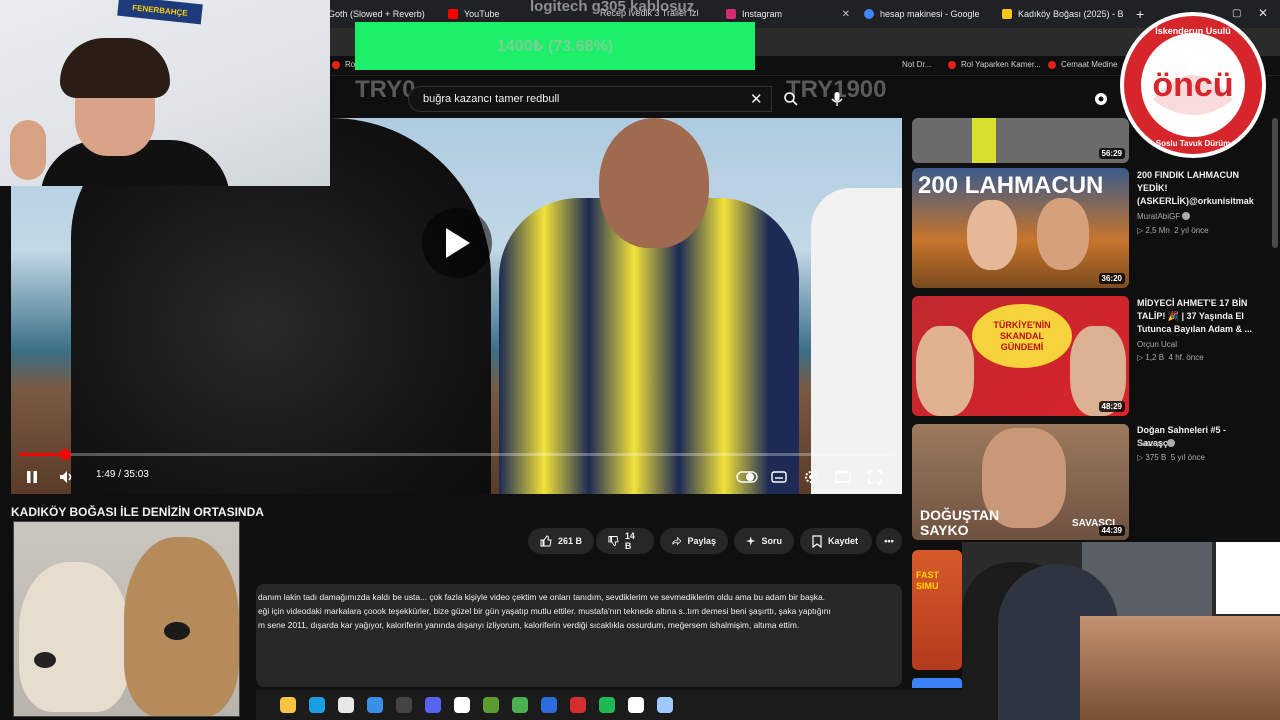 This screenshot has width=1280, height=720. What do you see at coordinates (1191, 230) in the screenshot?
I see `upload-age: 2 yıl önce` at bounding box center [1191, 230].